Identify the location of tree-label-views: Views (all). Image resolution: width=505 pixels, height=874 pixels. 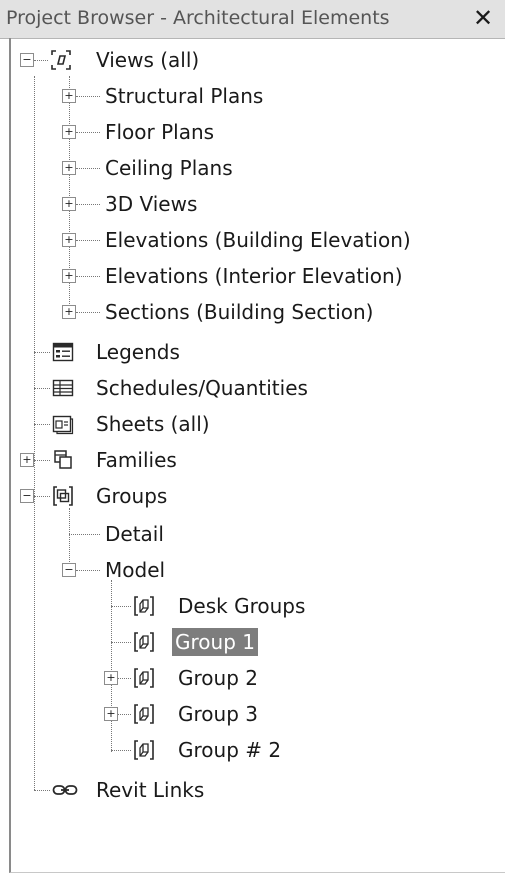
(147, 60).